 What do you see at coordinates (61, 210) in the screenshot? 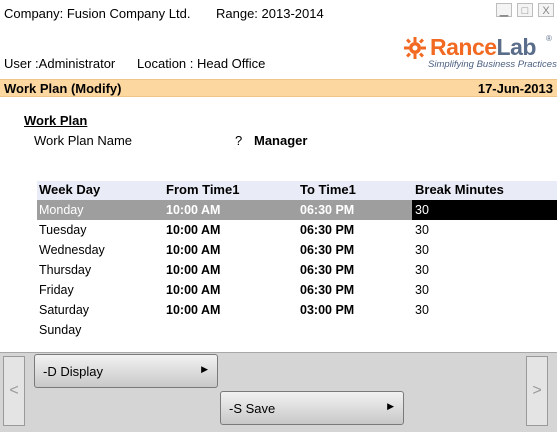
I see `week-day-cell: Monday` at bounding box center [61, 210].